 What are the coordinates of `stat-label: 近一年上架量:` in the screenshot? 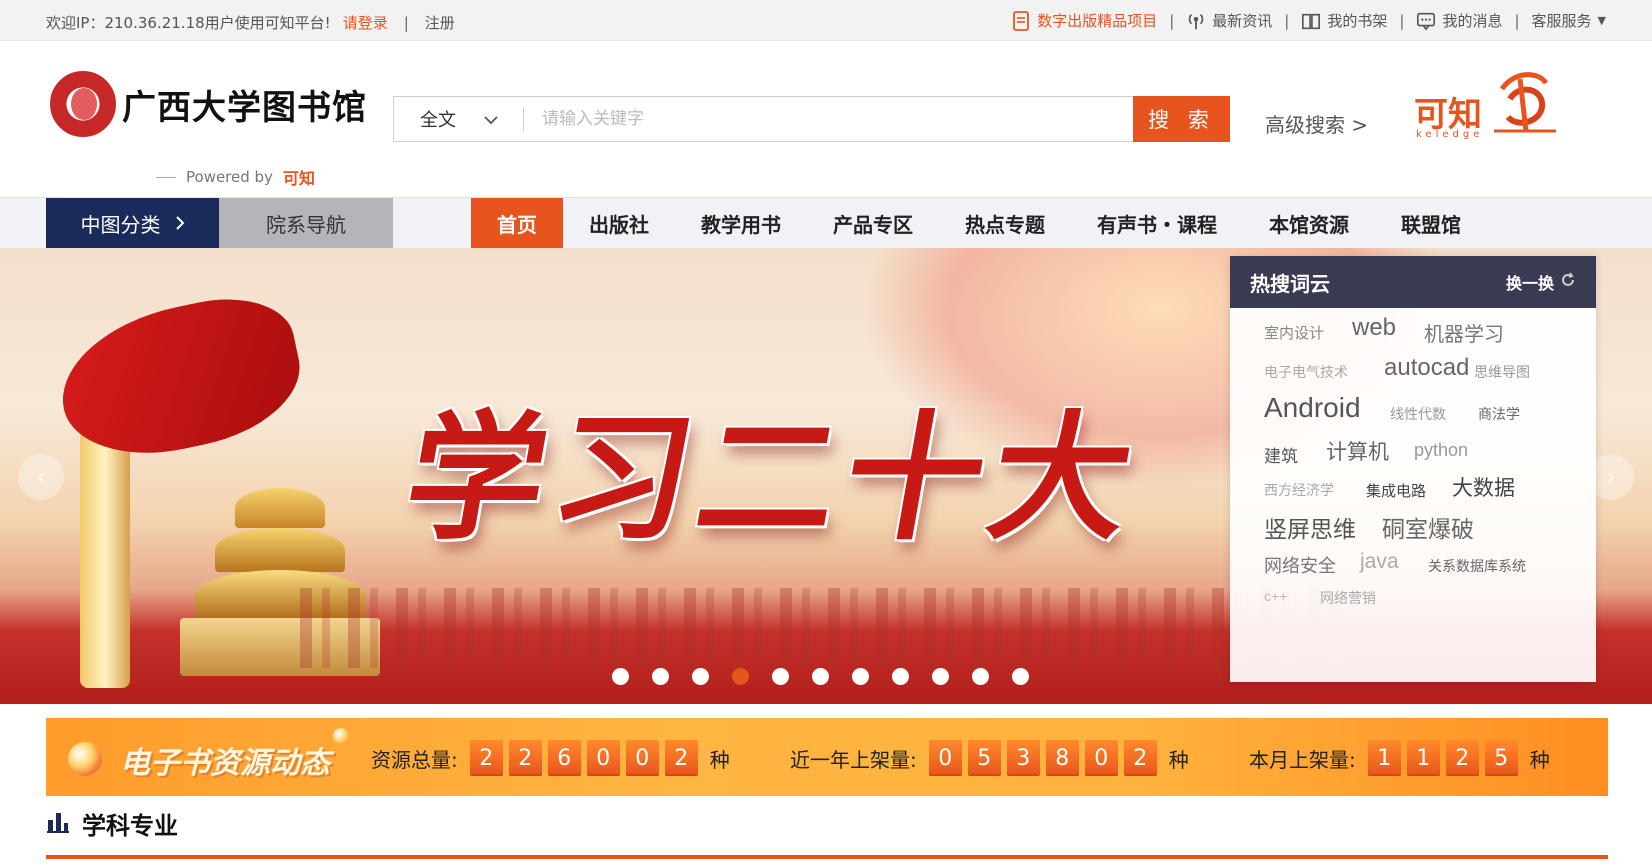 It's located at (853, 759).